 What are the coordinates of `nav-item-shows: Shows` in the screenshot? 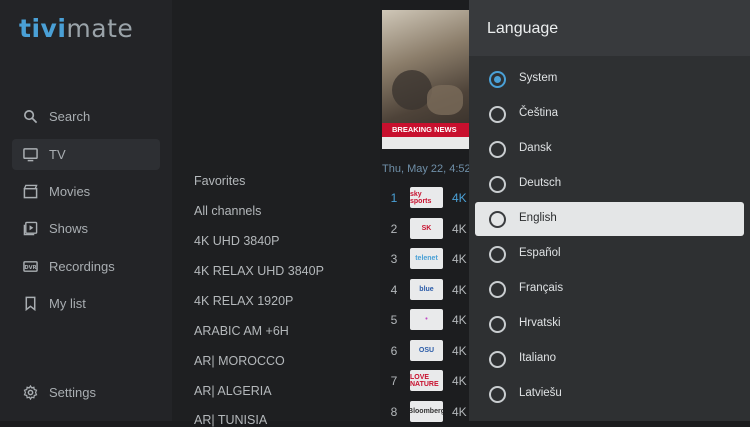 It's located at (86, 228).